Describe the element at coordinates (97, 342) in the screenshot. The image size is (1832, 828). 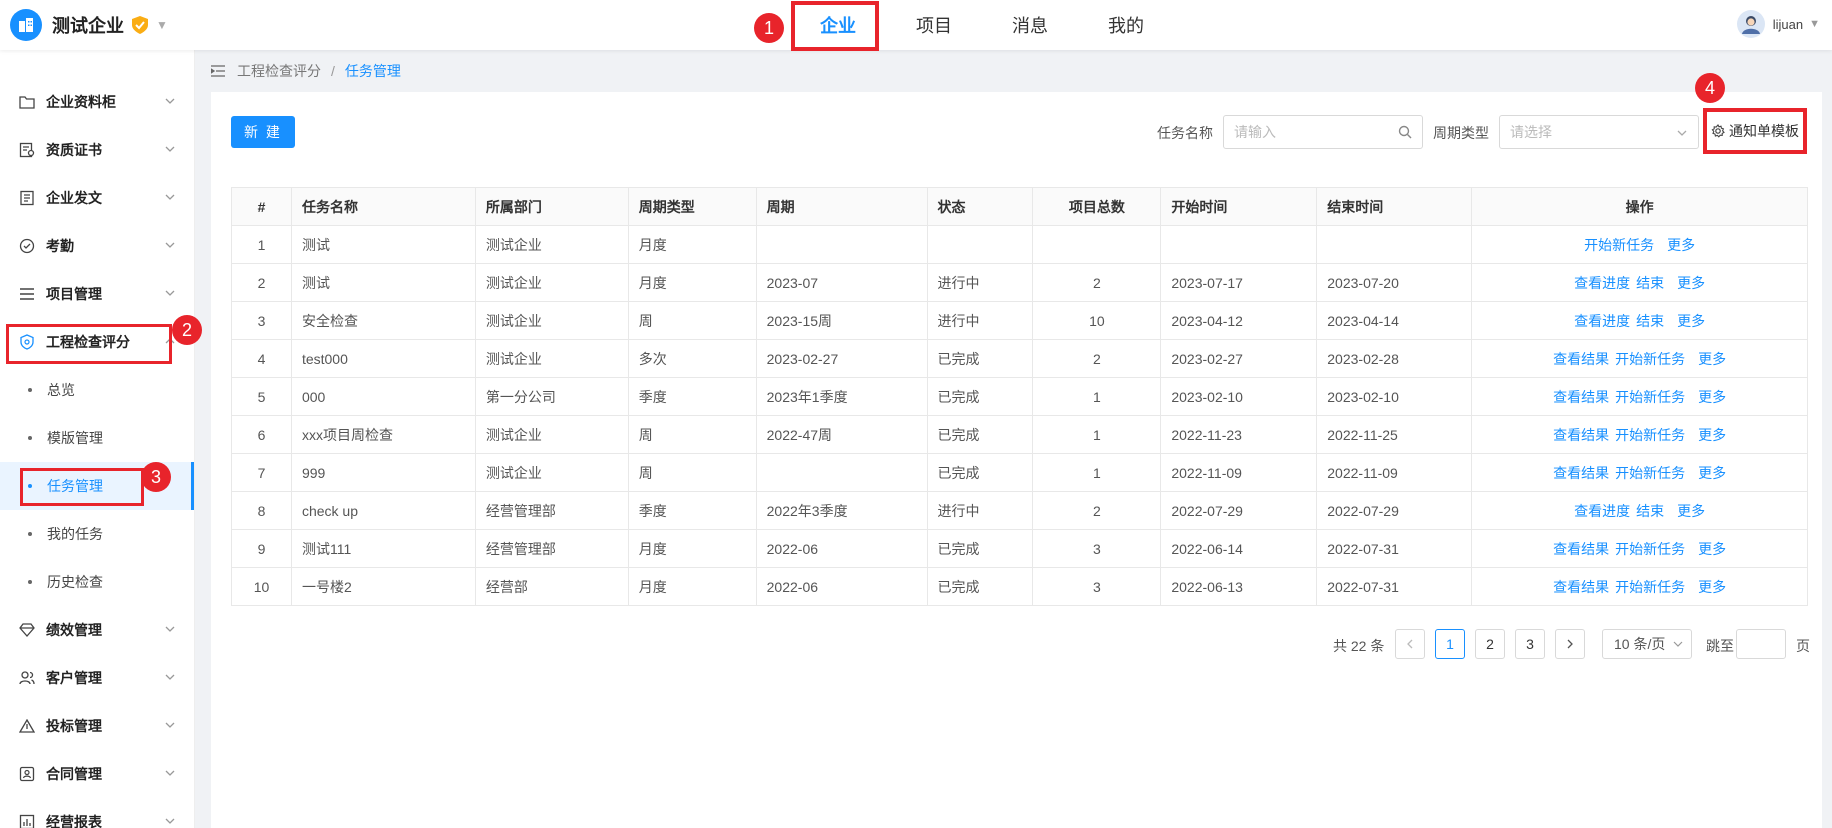
I see `sidebar-item-inspection-scoring: 工程检查评分` at that location.